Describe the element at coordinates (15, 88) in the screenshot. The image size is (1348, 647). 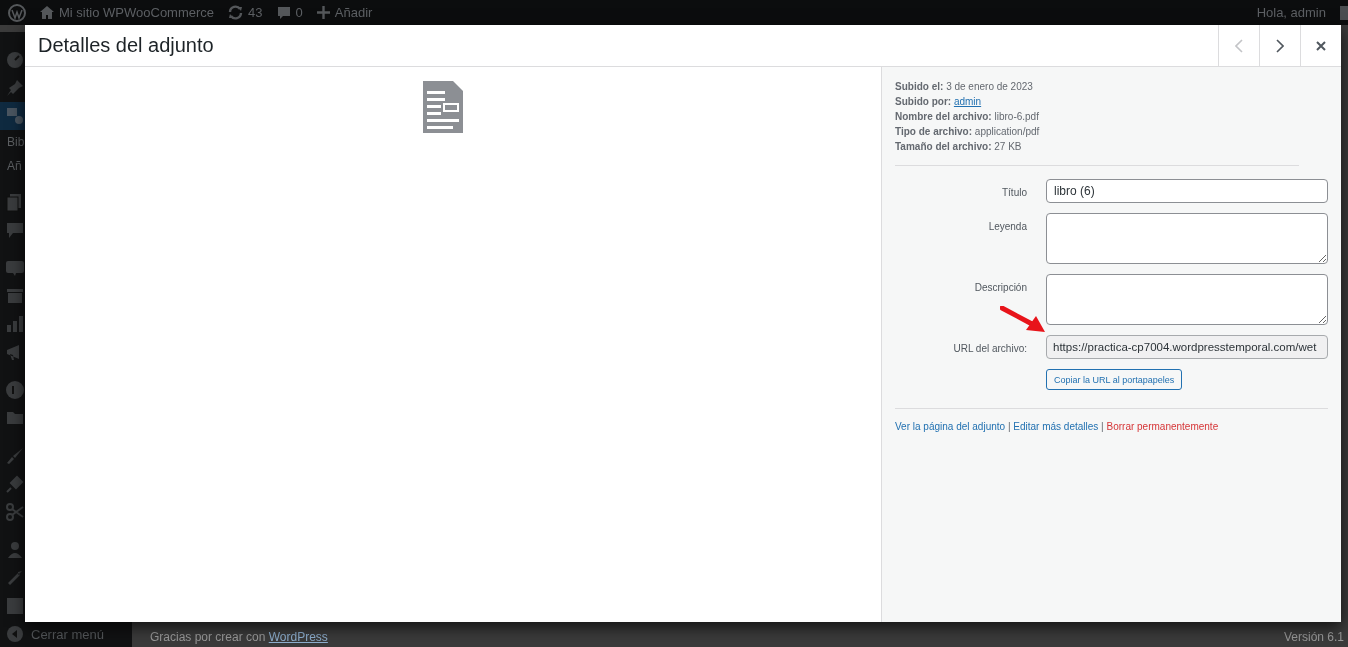
I see `pin-icon` at that location.